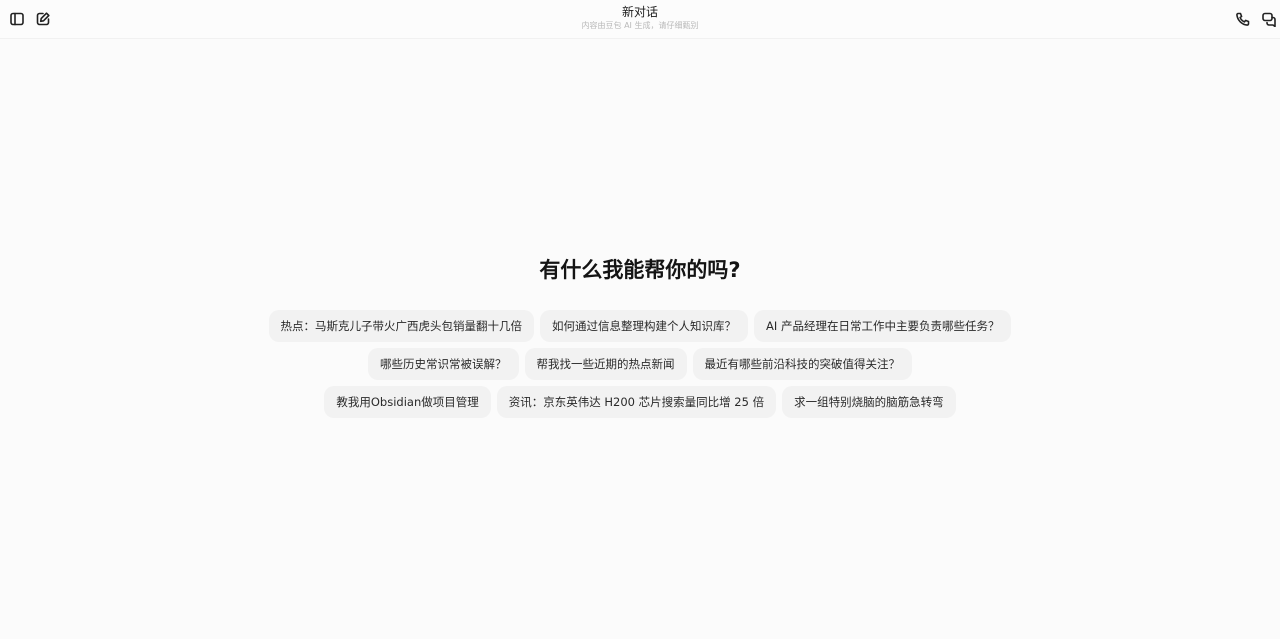 The width and height of the screenshot is (1280, 639). I want to click on page-title: 新对话, so click(639, 12).